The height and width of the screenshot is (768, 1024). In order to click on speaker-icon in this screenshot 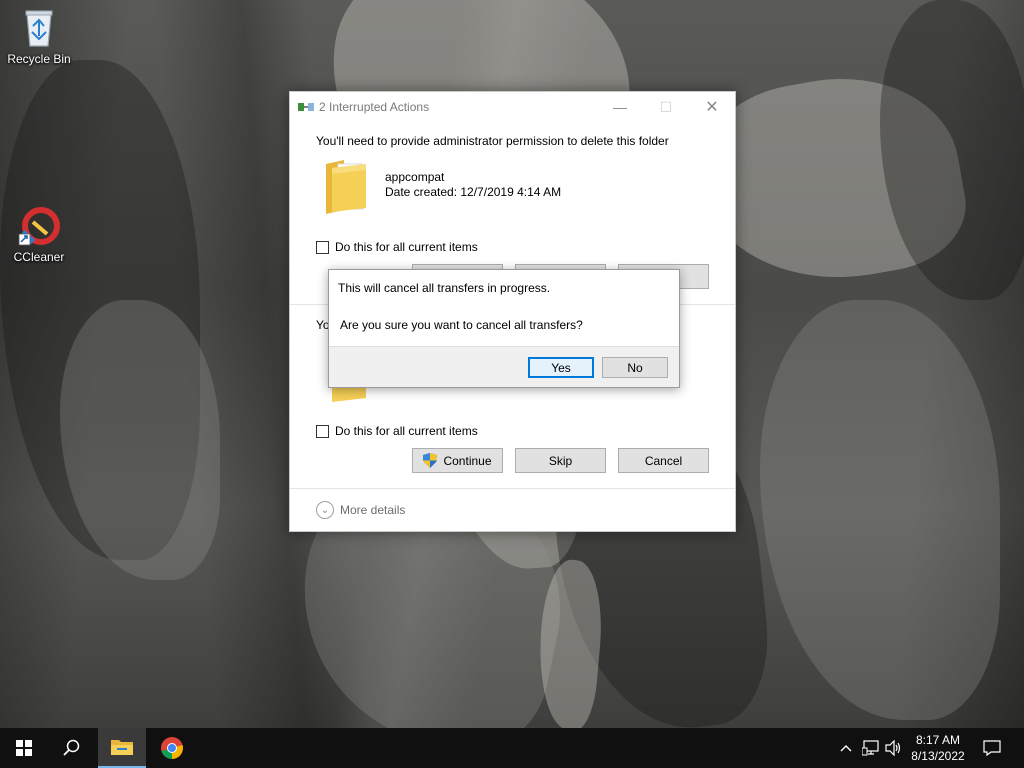, I will do `click(893, 748)`.